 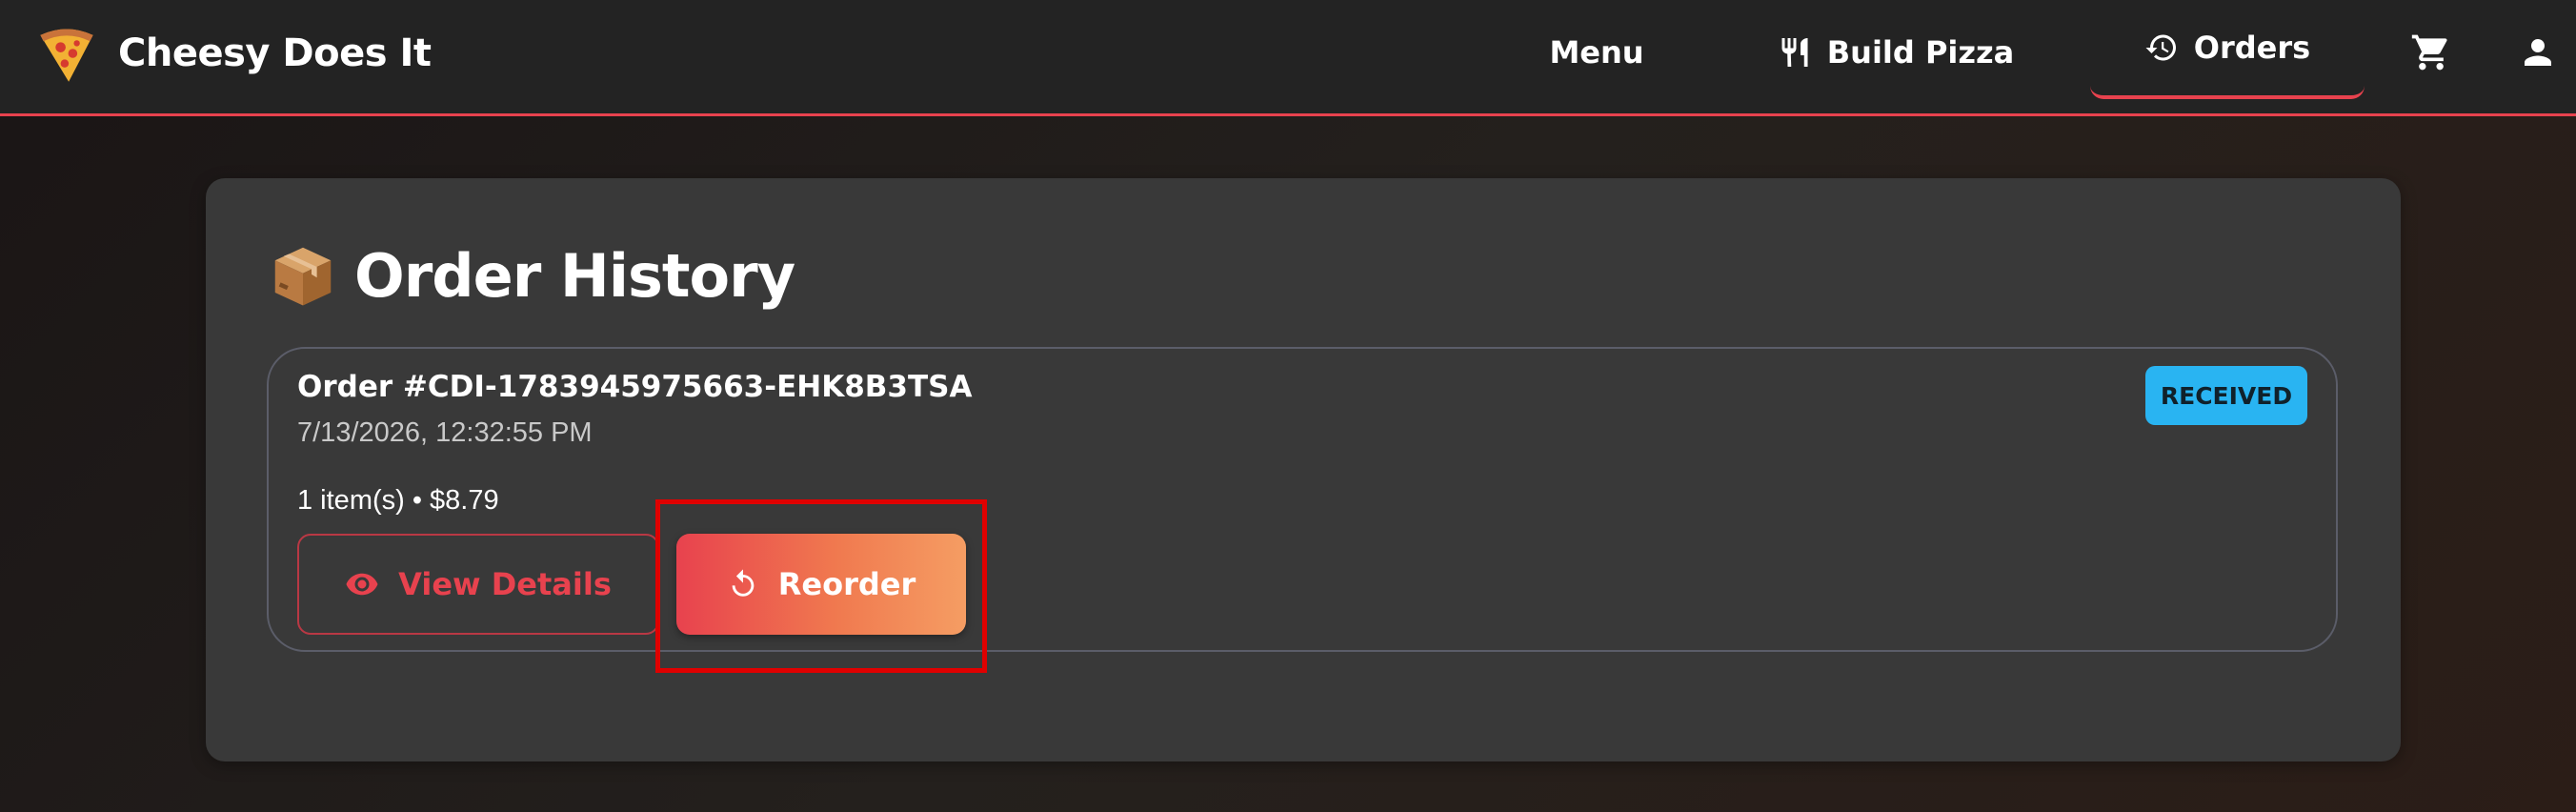 I want to click on reorder-label: Reorder, so click(x=846, y=584).